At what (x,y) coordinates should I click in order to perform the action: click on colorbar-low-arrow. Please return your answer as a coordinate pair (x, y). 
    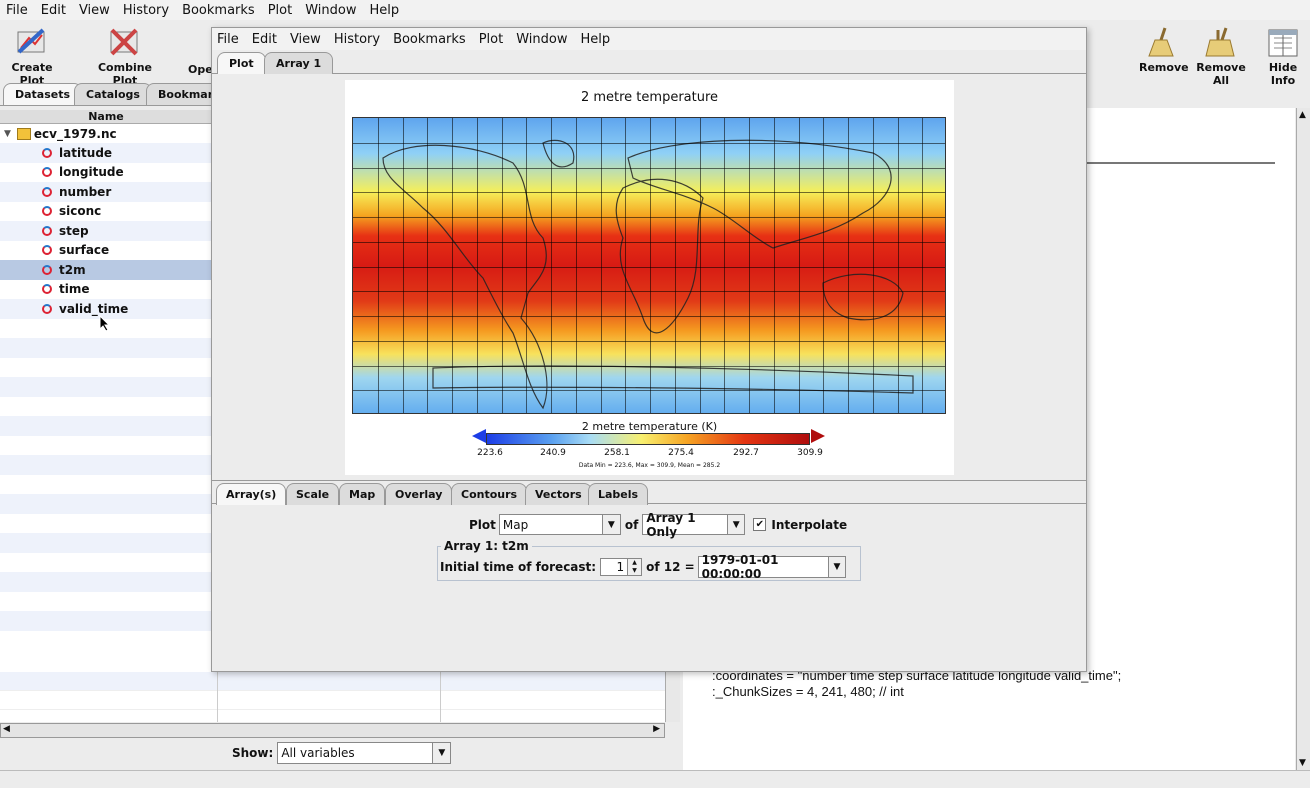
    Looking at the image, I should click on (479, 436).